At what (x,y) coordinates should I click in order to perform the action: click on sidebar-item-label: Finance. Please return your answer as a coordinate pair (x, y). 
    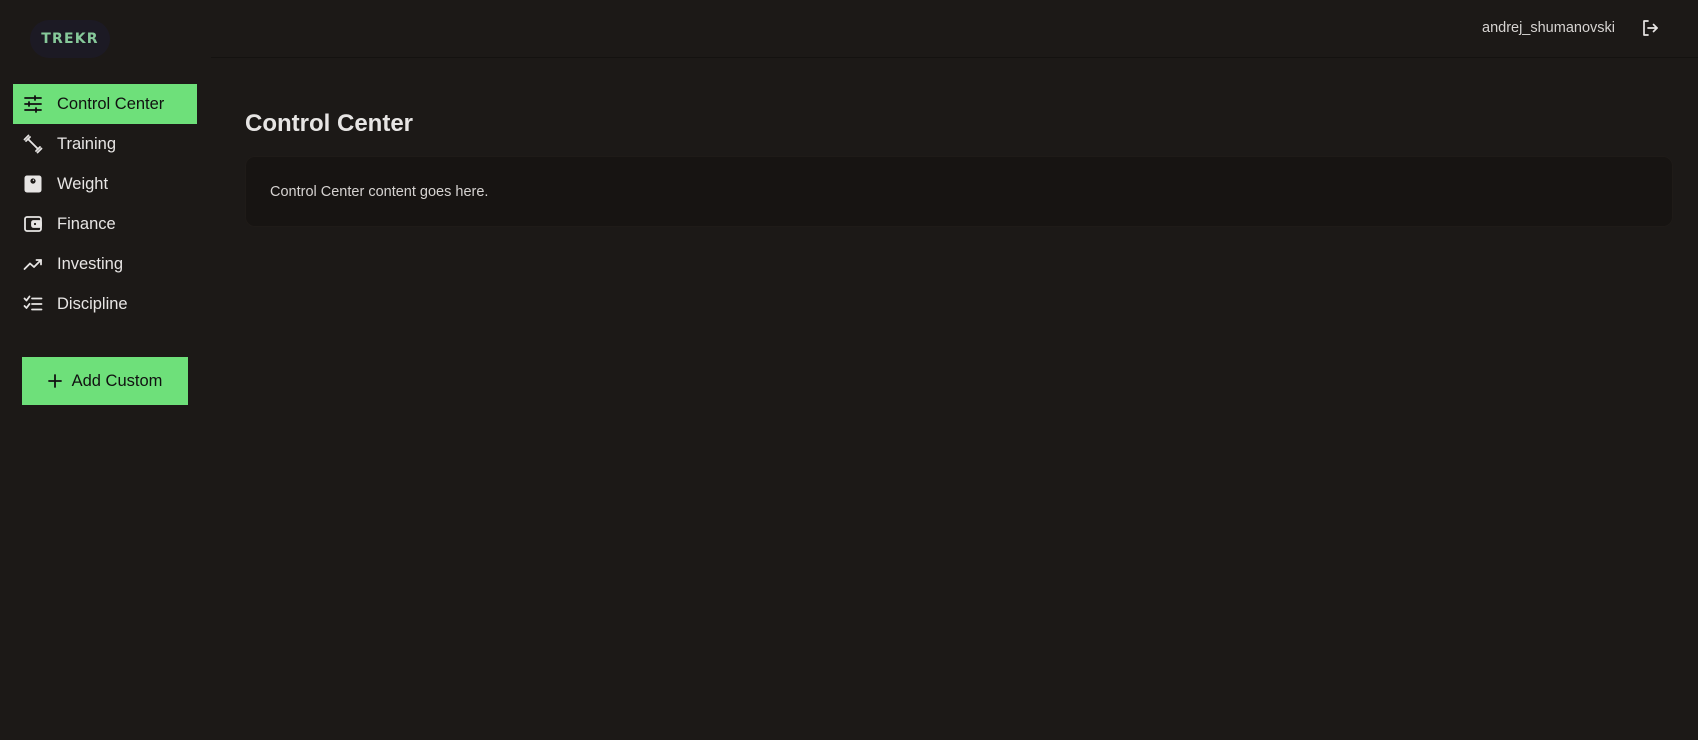
    Looking at the image, I should click on (86, 223).